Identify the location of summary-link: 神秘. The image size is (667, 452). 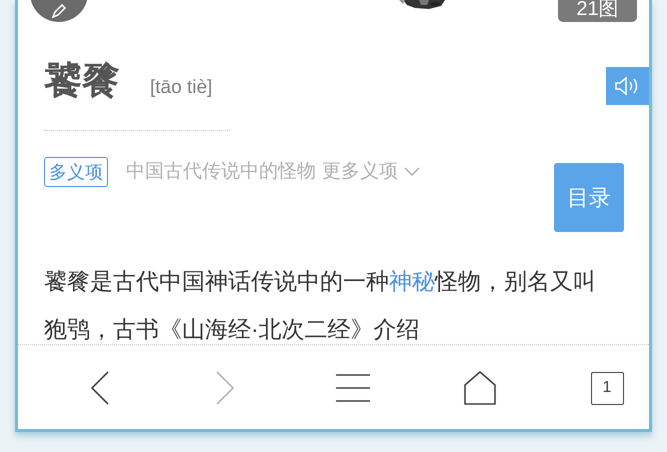
(412, 281).